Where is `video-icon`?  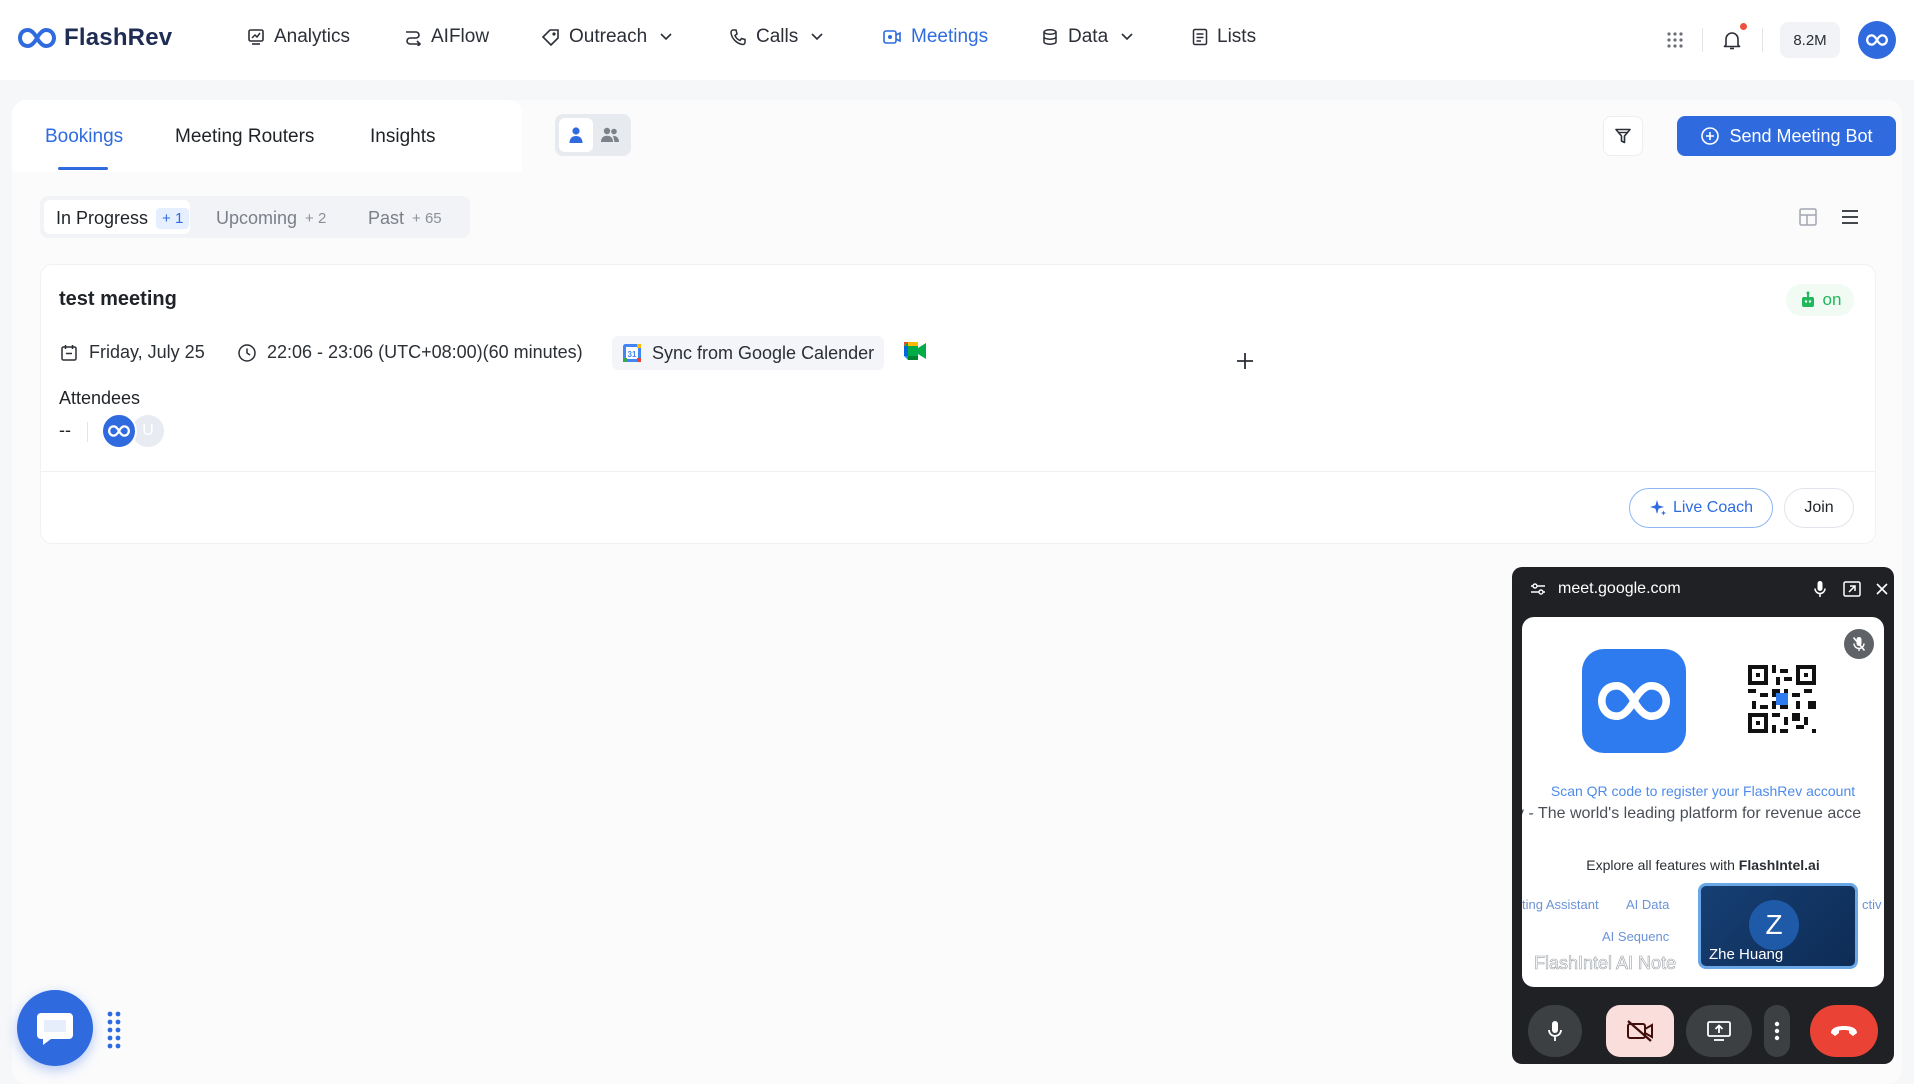 video-icon is located at coordinates (892, 37).